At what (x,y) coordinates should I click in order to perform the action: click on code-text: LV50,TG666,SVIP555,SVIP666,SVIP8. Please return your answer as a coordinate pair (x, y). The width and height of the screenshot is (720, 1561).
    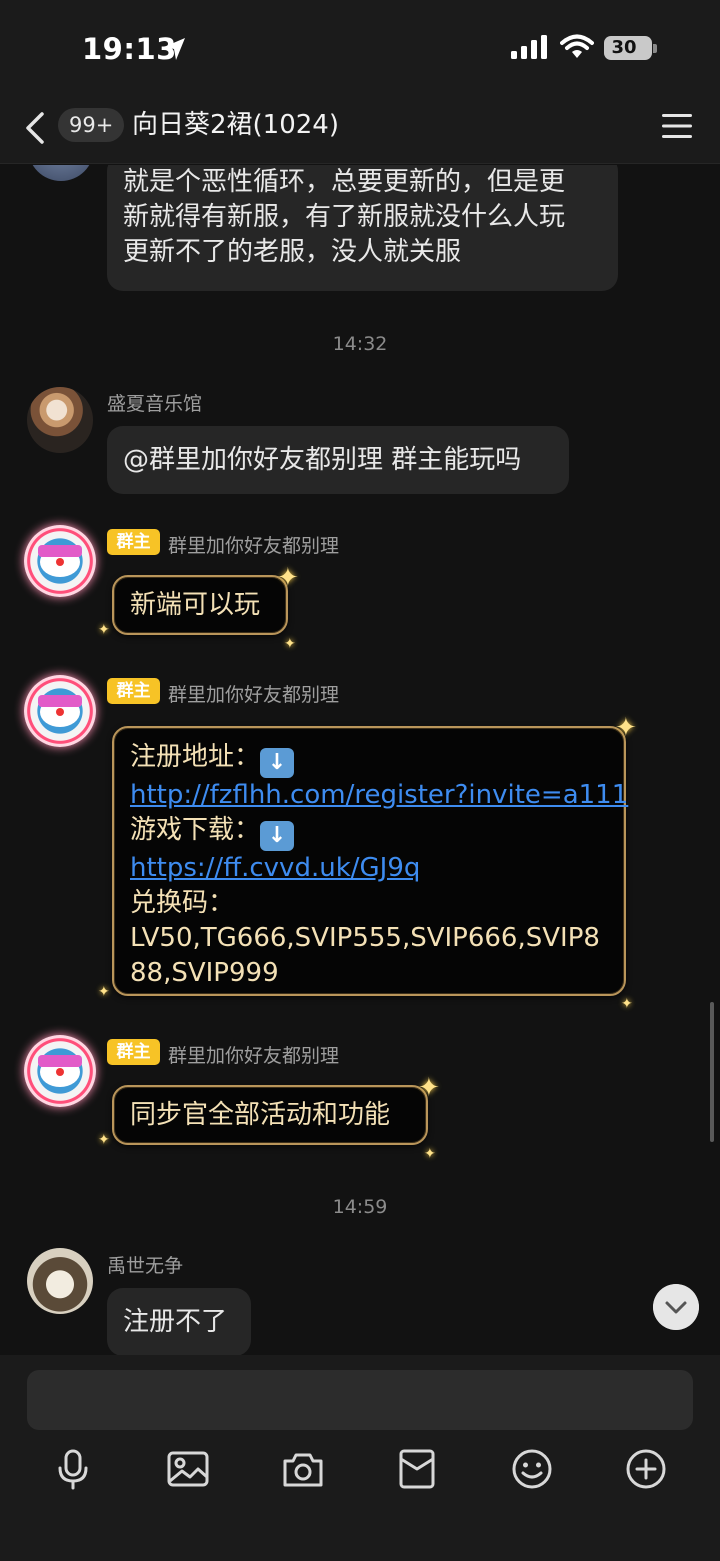
    Looking at the image, I should click on (365, 938).